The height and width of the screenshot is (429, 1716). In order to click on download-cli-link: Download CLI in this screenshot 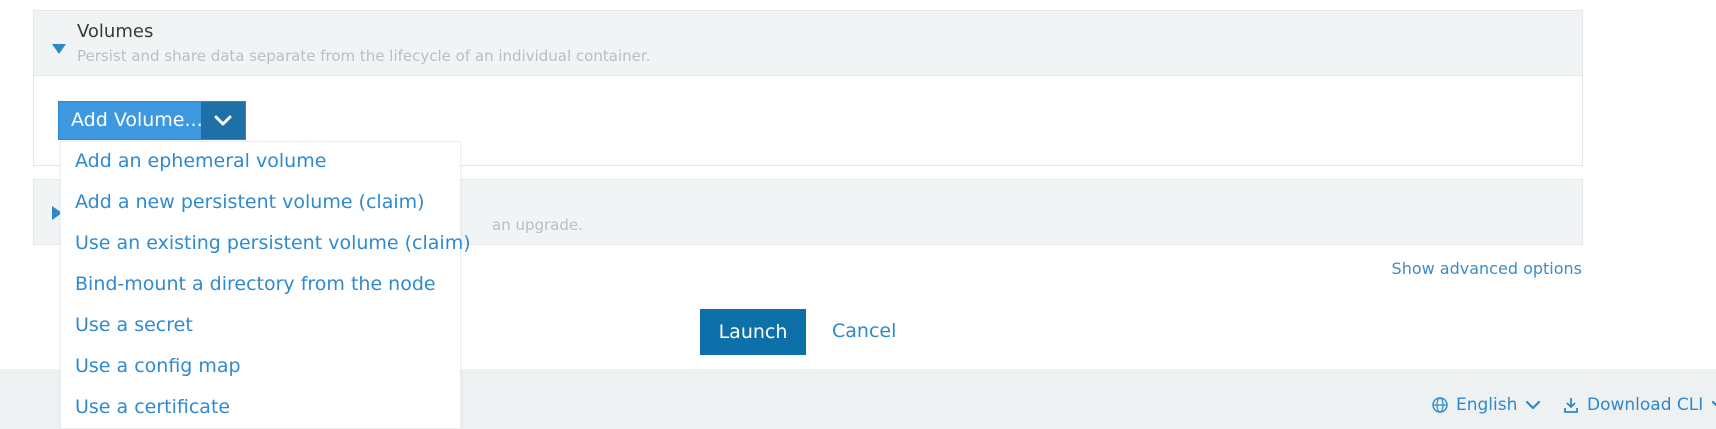, I will do `click(1639, 405)`.